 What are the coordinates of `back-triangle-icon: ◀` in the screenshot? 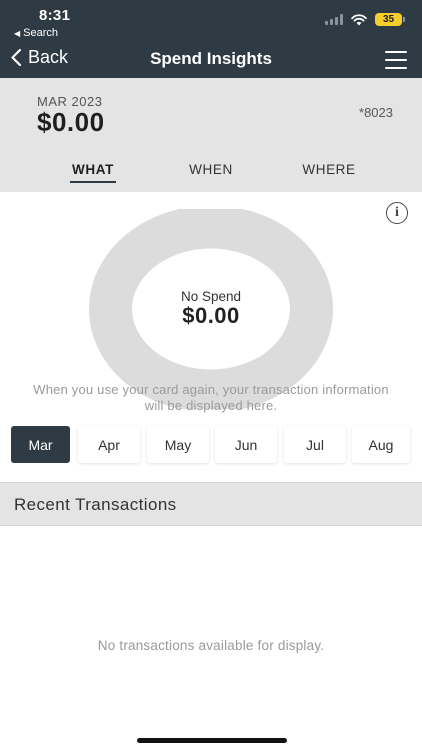 It's located at (17, 33).